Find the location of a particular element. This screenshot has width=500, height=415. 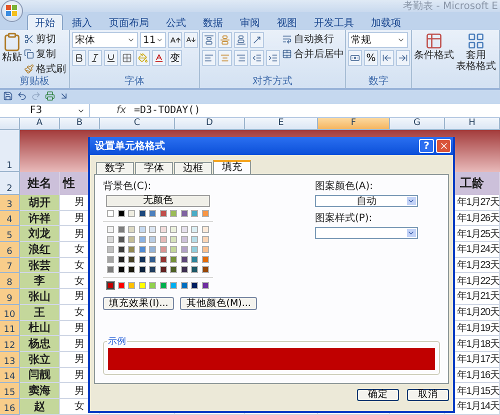

row-header: 15 is located at coordinates (10, 391).